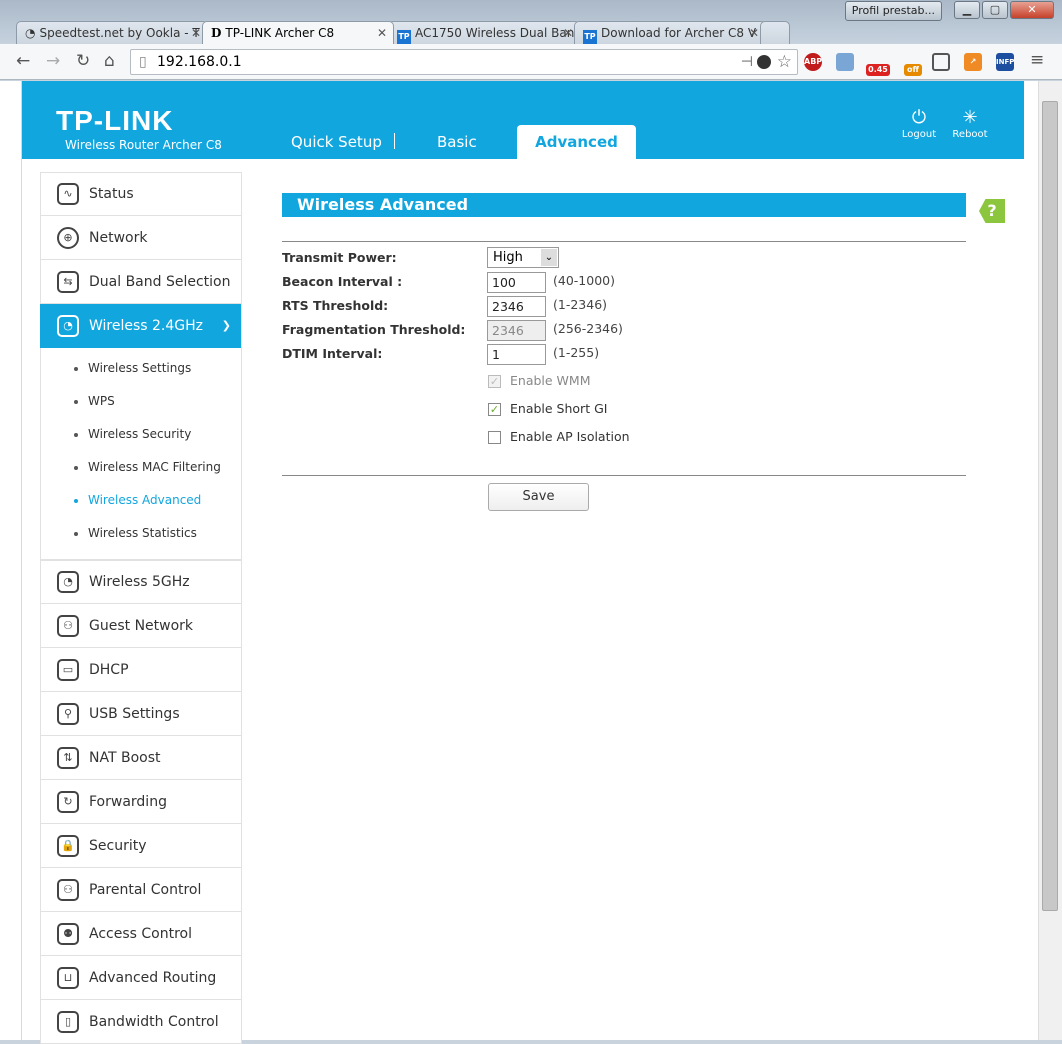 This screenshot has width=1062, height=1044. Describe the element at coordinates (23, 61) in the screenshot. I see `back-icon: ←` at that location.